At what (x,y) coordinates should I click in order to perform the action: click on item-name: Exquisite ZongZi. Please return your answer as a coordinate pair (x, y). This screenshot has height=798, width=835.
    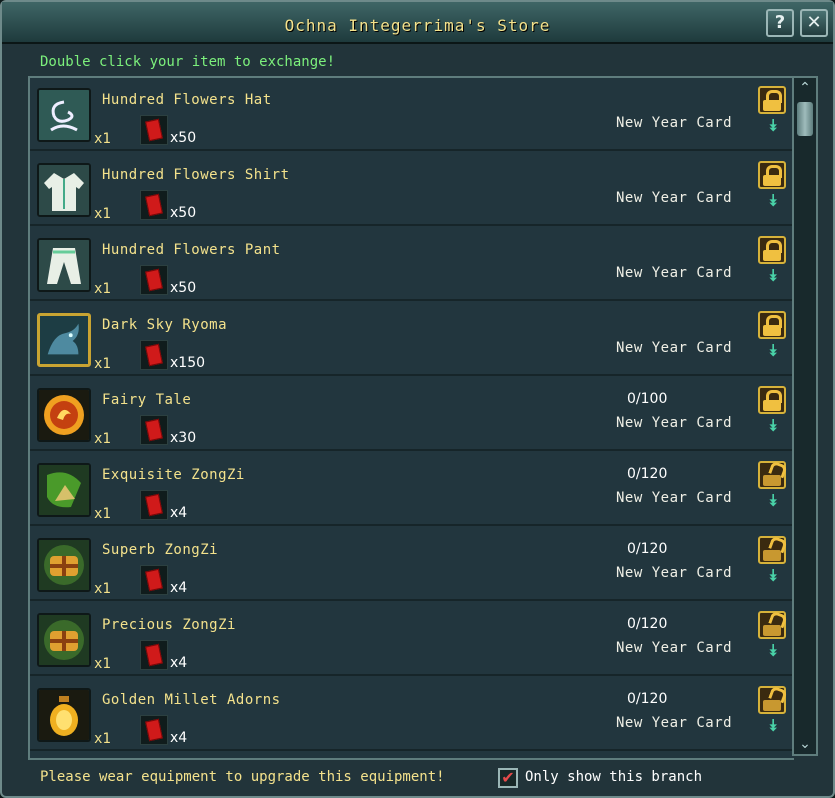
    Looking at the image, I should click on (173, 475).